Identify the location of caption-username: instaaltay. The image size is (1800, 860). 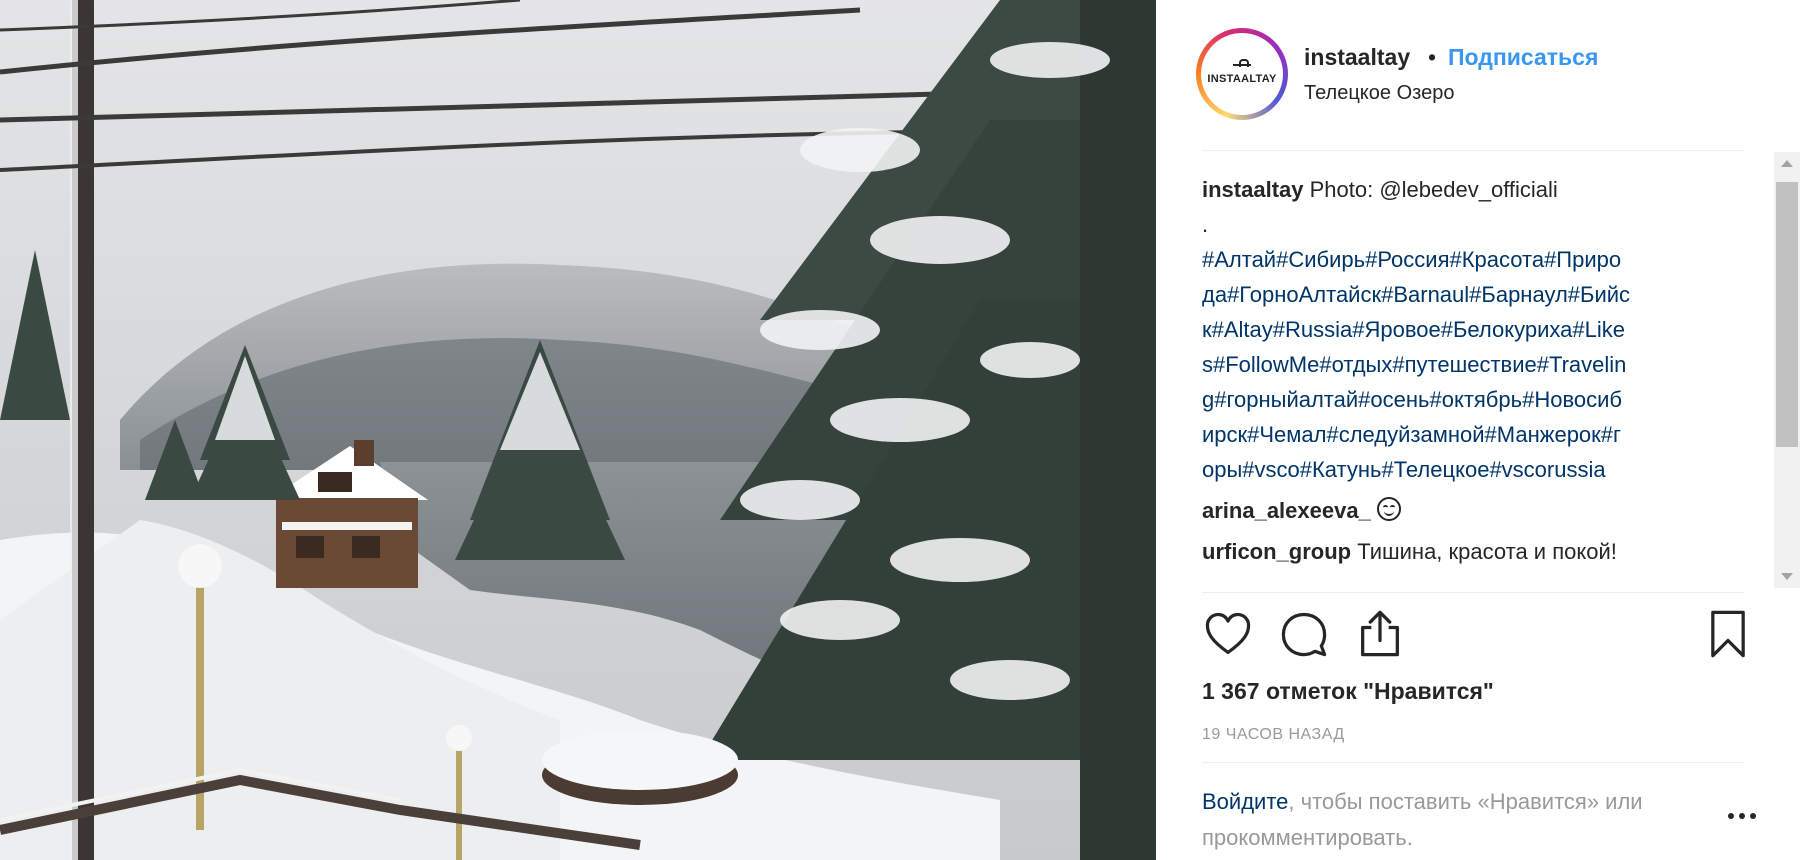
(1253, 189).